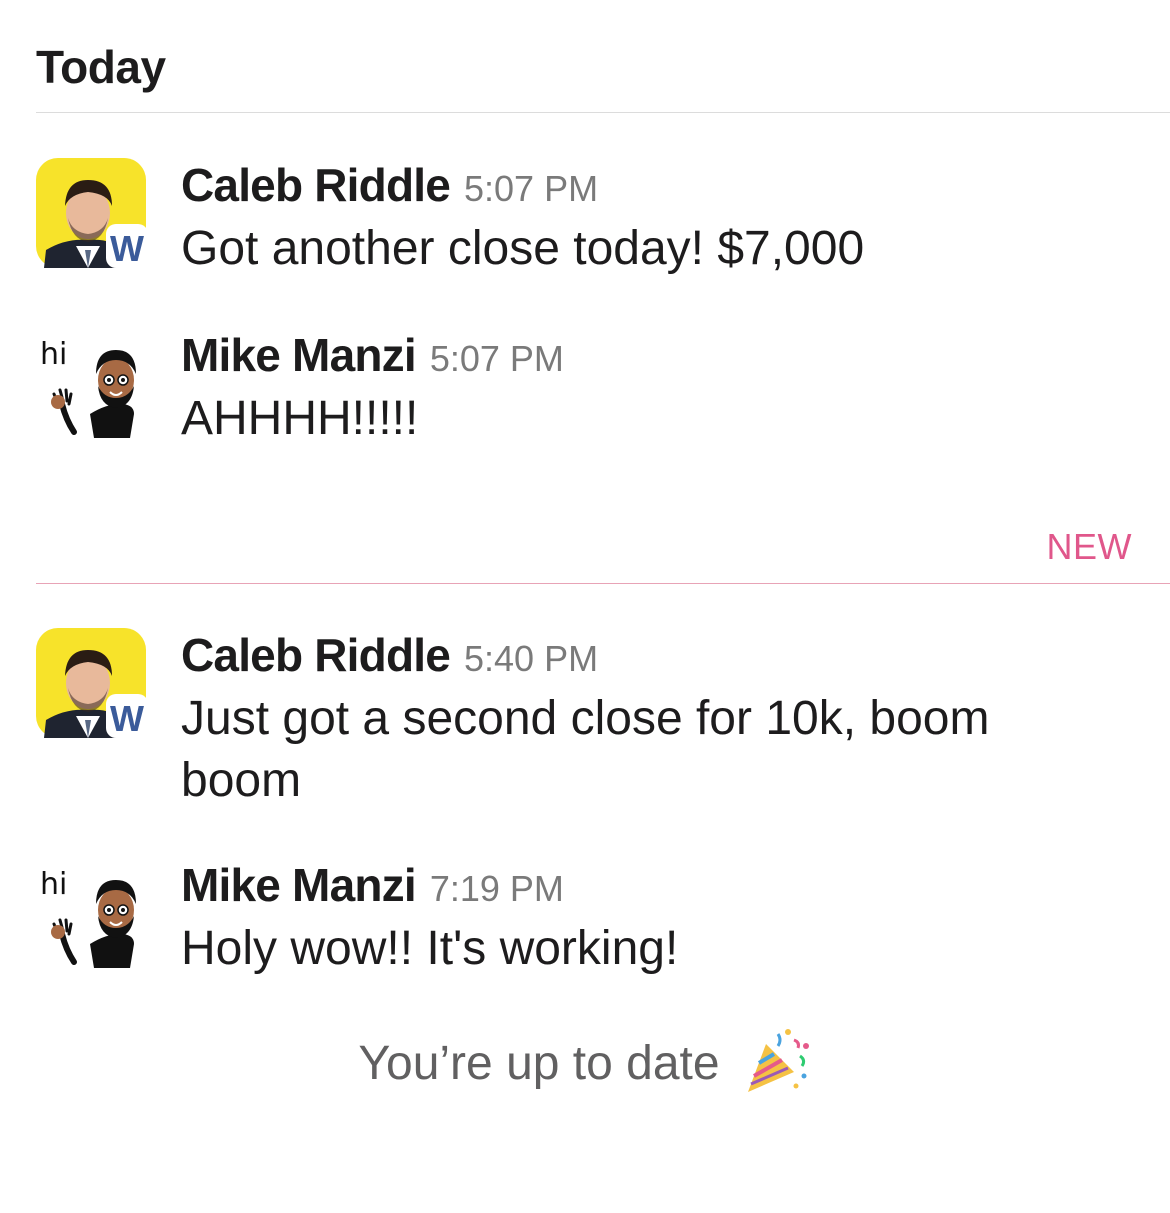  Describe the element at coordinates (1089, 546) in the screenshot. I see `new-messages-label: NEW` at that location.